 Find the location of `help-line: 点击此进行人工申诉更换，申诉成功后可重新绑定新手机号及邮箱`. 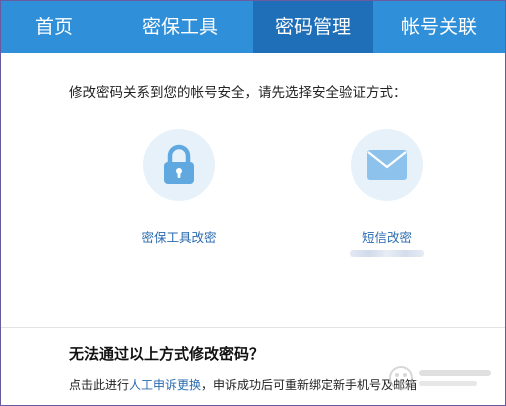

help-line: 点击此进行人工申诉更换，申诉成功后可重新绑定新手机号及邮箱 is located at coordinates (243, 384).